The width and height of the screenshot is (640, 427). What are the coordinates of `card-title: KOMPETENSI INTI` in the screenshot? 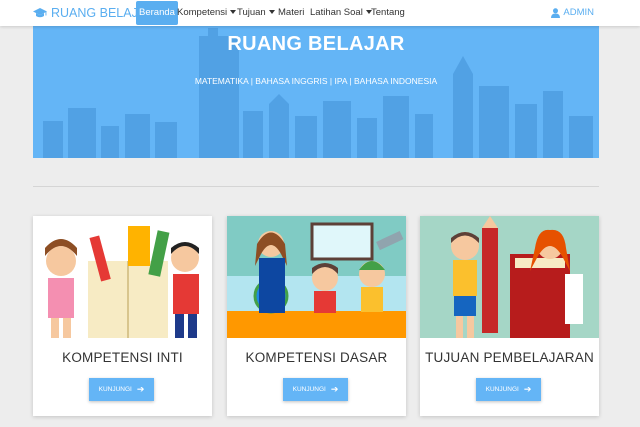 It's located at (122, 357).